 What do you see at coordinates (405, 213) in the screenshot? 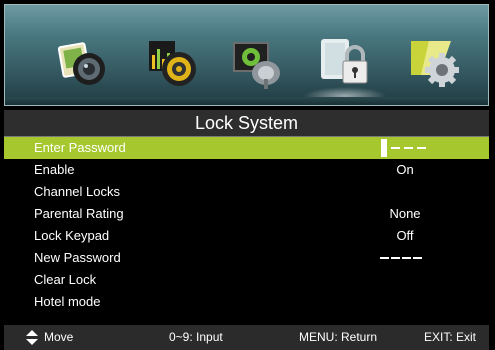
I see `menu-item-value: None` at bounding box center [405, 213].